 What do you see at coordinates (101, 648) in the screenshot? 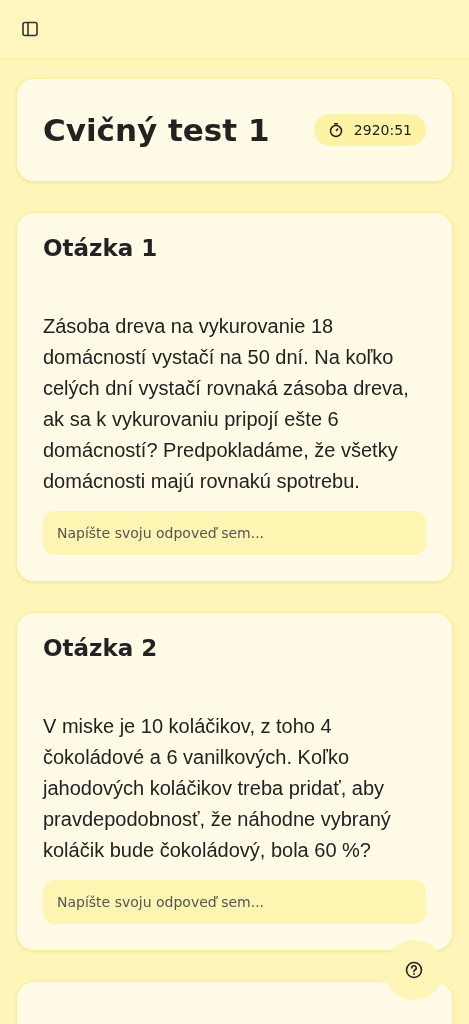
I see `question-title: Otázka 2` at bounding box center [101, 648].